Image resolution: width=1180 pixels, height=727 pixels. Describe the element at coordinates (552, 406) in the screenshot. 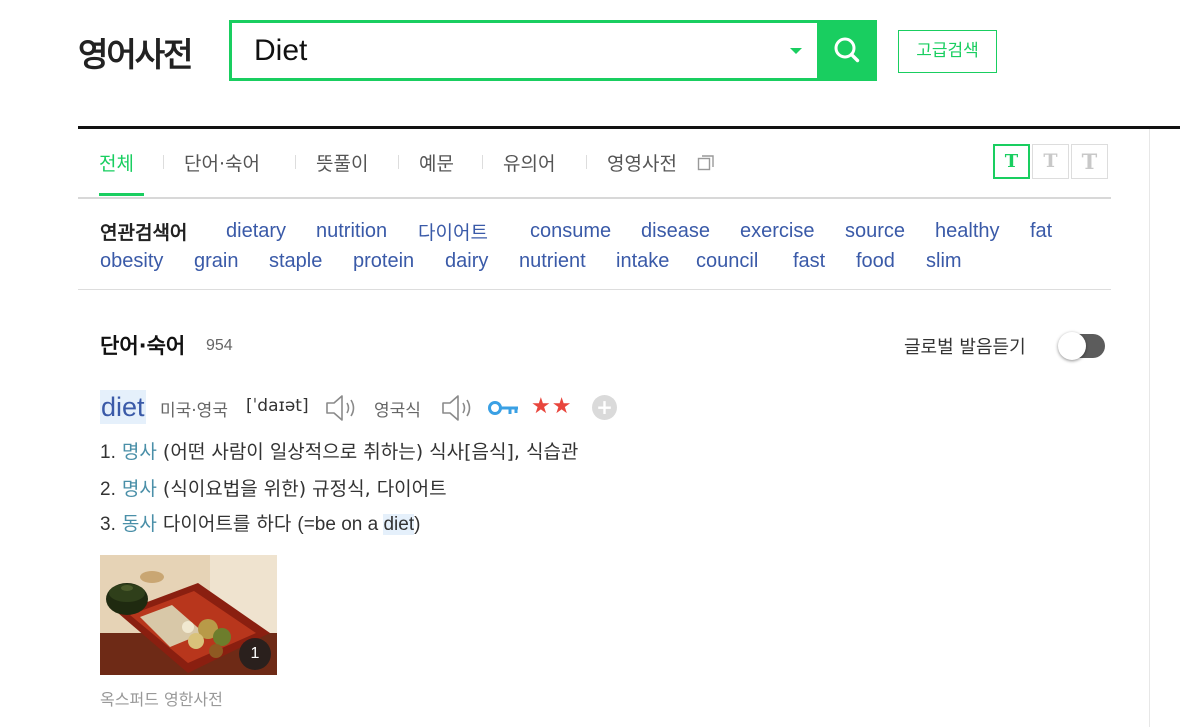

I see `importance-stars: ★★` at that location.